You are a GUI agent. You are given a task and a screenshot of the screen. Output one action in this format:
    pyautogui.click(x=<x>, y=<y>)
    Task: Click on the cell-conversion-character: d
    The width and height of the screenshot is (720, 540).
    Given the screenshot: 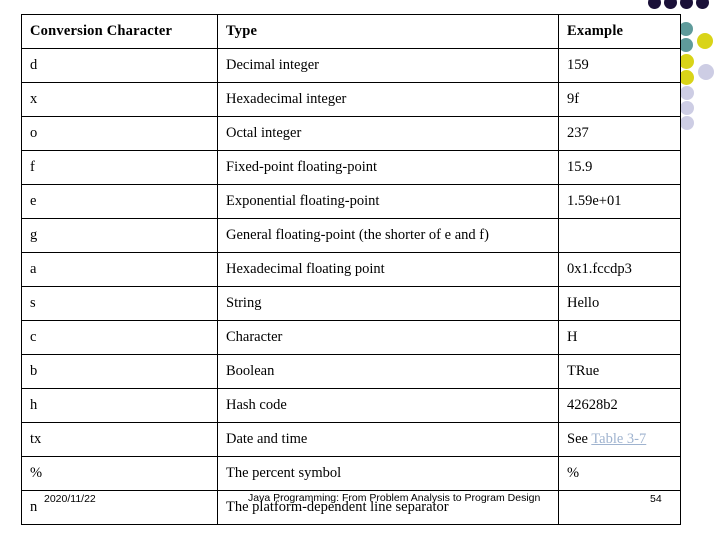 What is the action you would take?
    pyautogui.click(x=119, y=65)
    